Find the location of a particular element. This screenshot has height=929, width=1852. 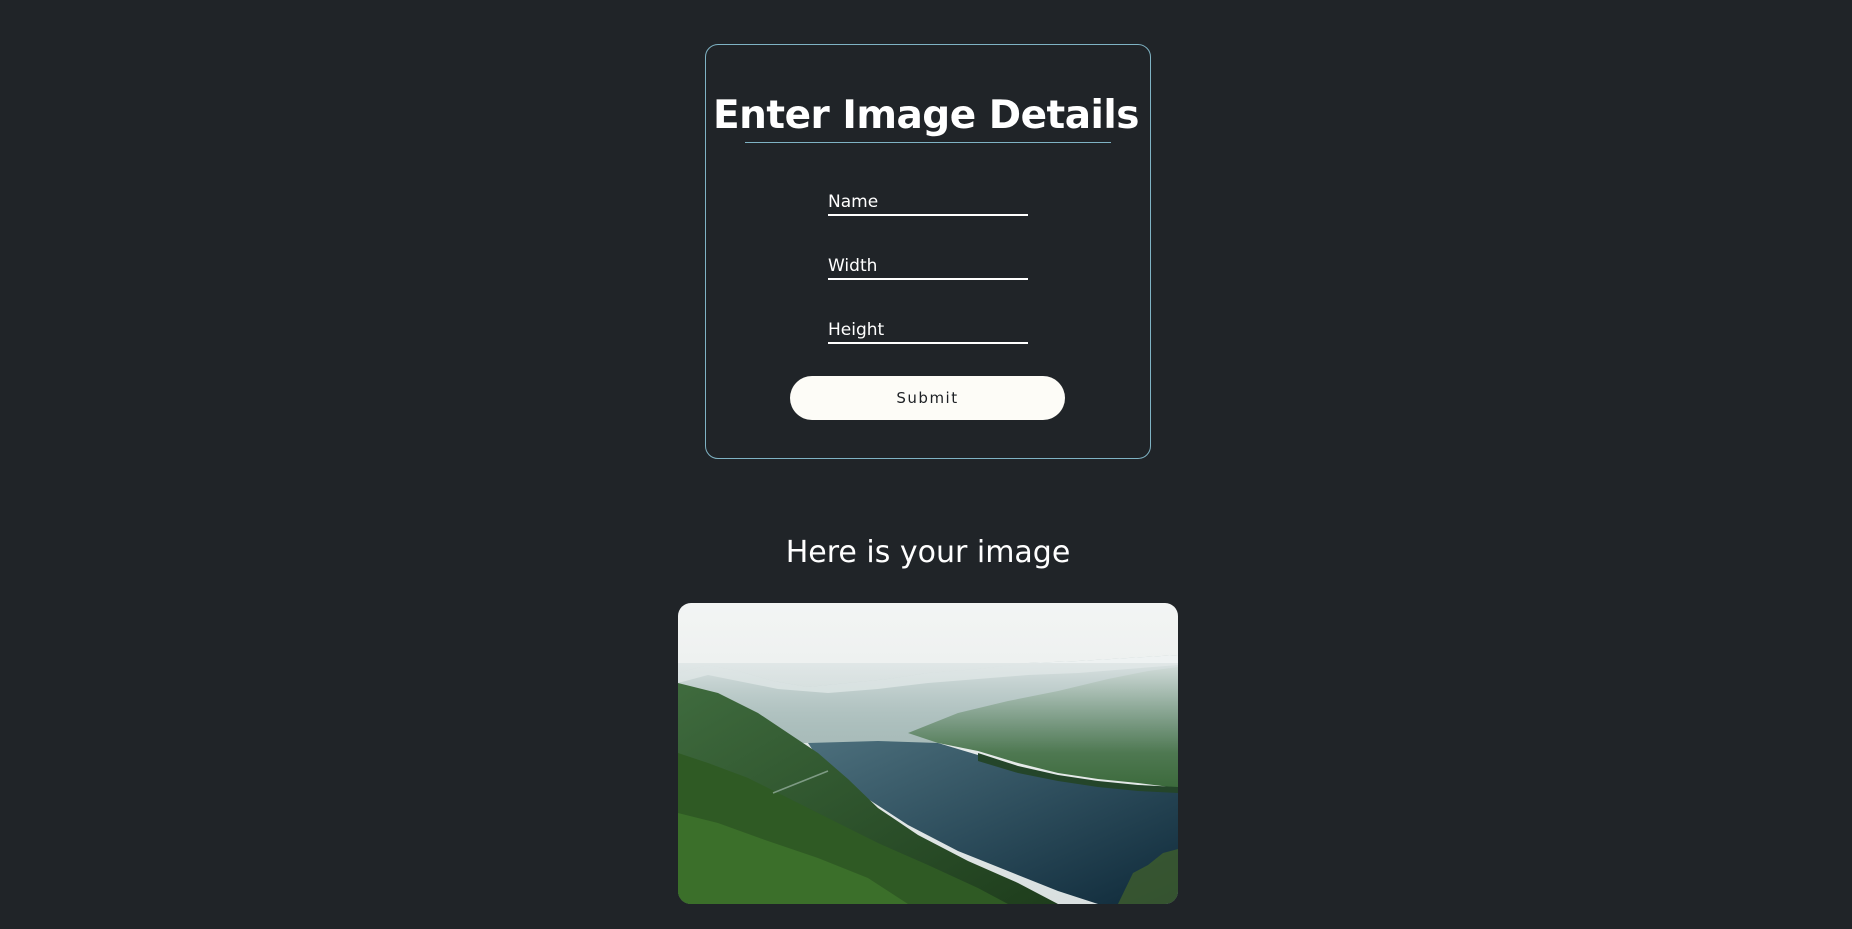

result-image is located at coordinates (928, 753).